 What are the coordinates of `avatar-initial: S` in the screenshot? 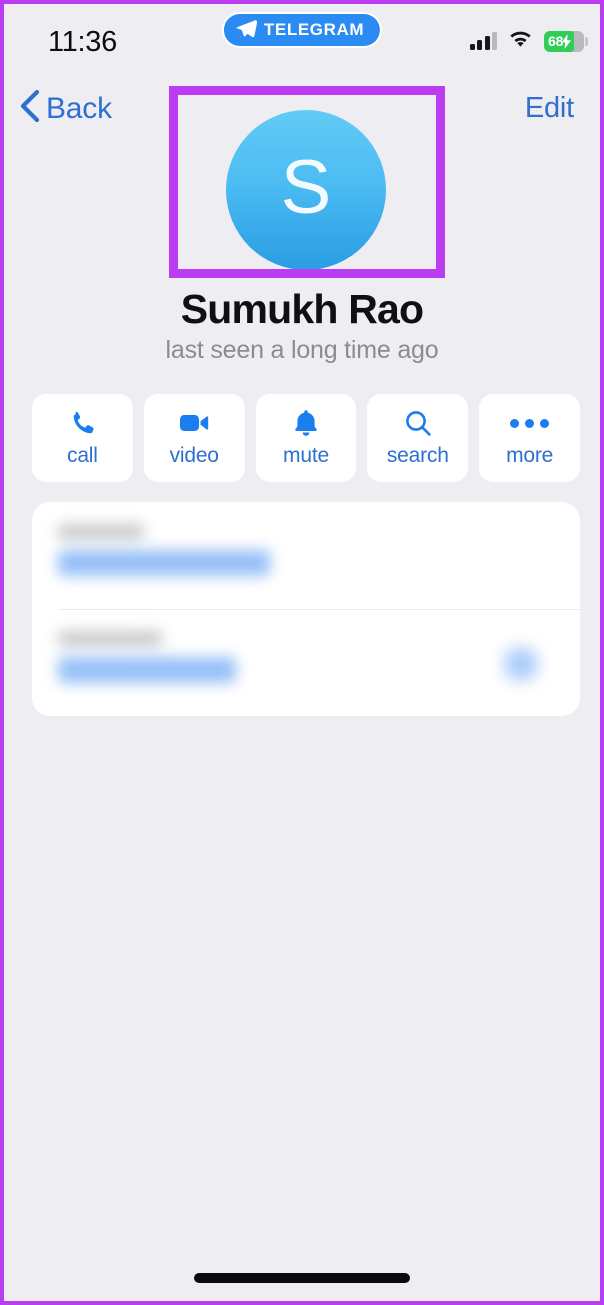 It's located at (306, 187).